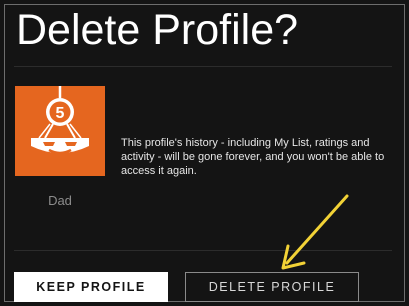 The width and height of the screenshot is (409, 306). What do you see at coordinates (315, 232) in the screenshot?
I see `yellow-arrow-annotation` at bounding box center [315, 232].